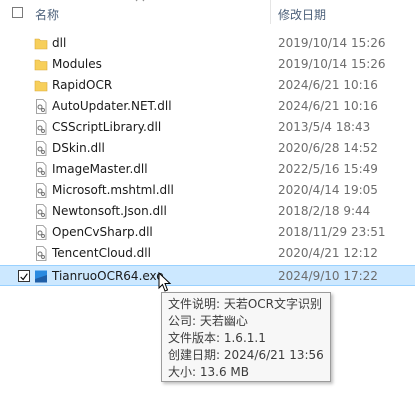 The image size is (415, 409). Describe the element at coordinates (112, 106) in the screenshot. I see `file-name: AutoUpdater.NET.dll` at that location.